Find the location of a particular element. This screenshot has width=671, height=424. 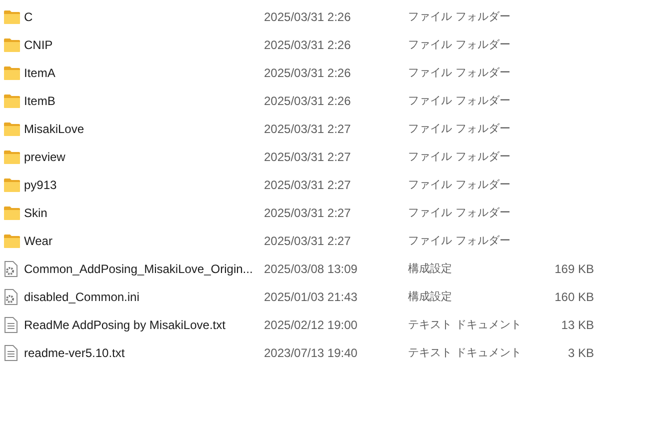

file-name: CNIP is located at coordinates (144, 45).